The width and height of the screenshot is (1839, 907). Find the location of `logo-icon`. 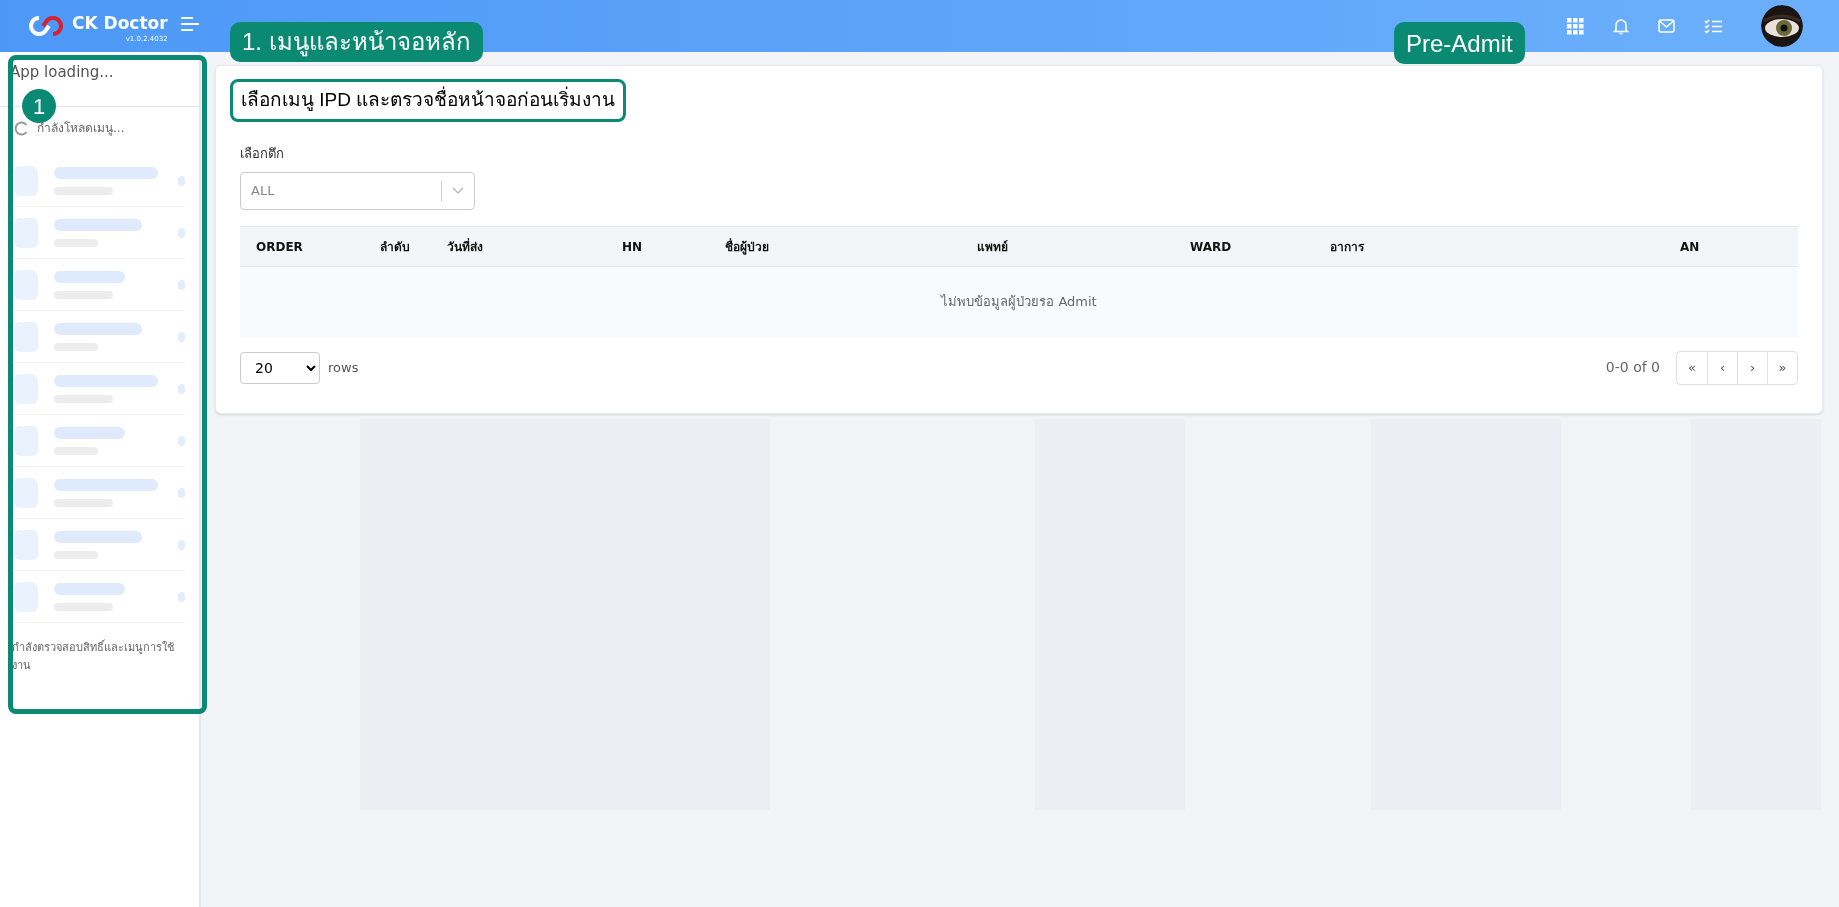

logo-icon is located at coordinates (46, 26).